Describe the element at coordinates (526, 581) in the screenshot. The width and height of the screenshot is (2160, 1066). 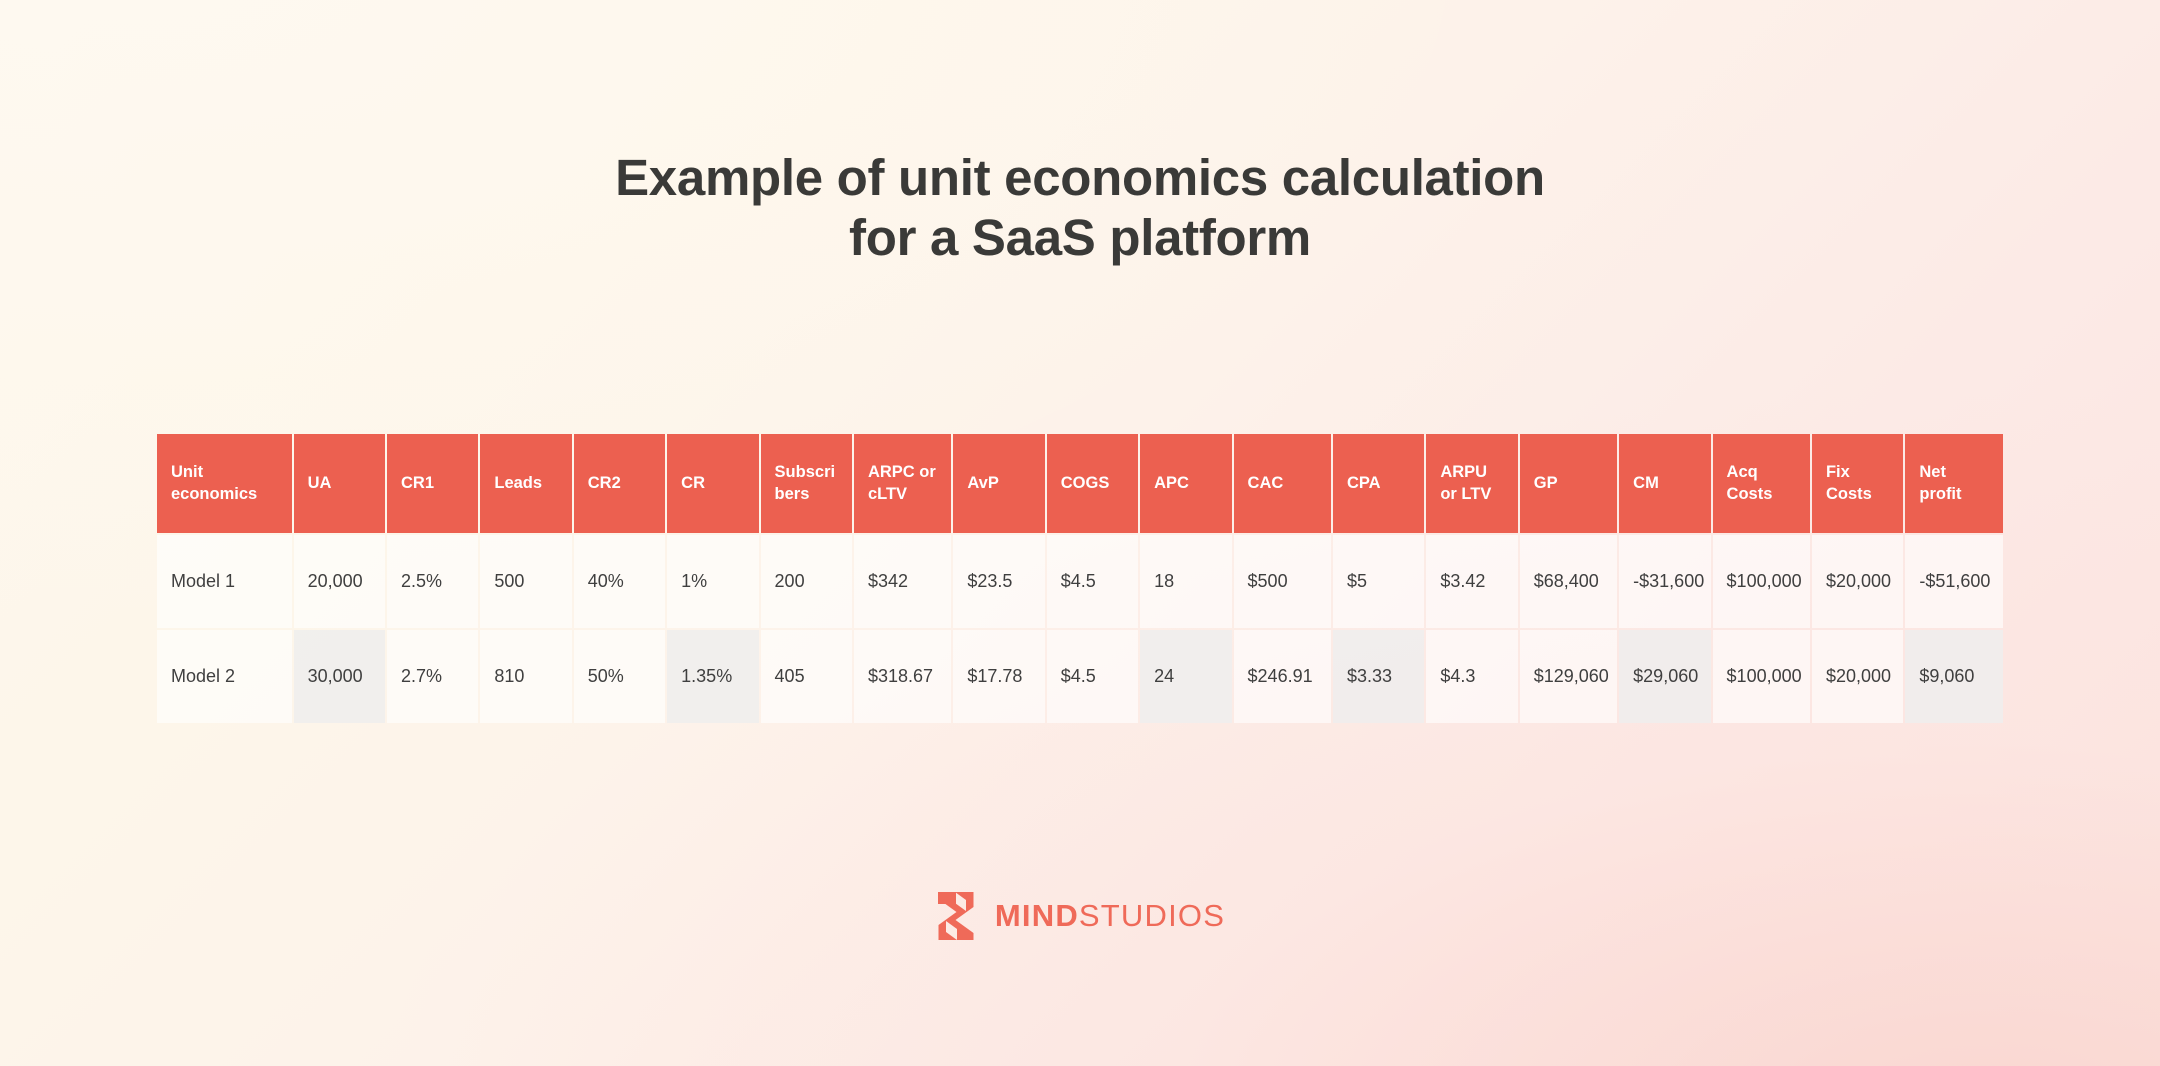
I see `table-cell: 500` at that location.